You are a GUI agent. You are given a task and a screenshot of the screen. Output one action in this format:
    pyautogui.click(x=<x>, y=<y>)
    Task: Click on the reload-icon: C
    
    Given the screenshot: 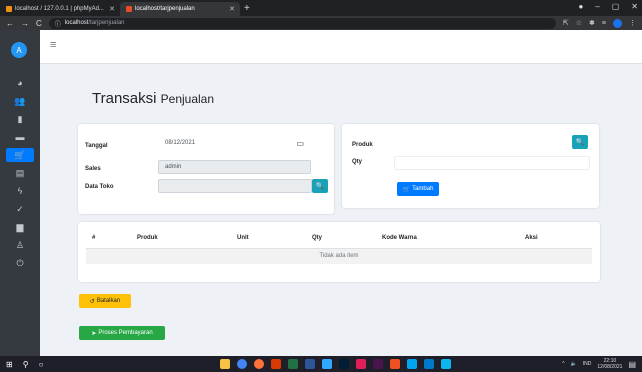 What is the action you would take?
    pyautogui.click(x=39, y=23)
    